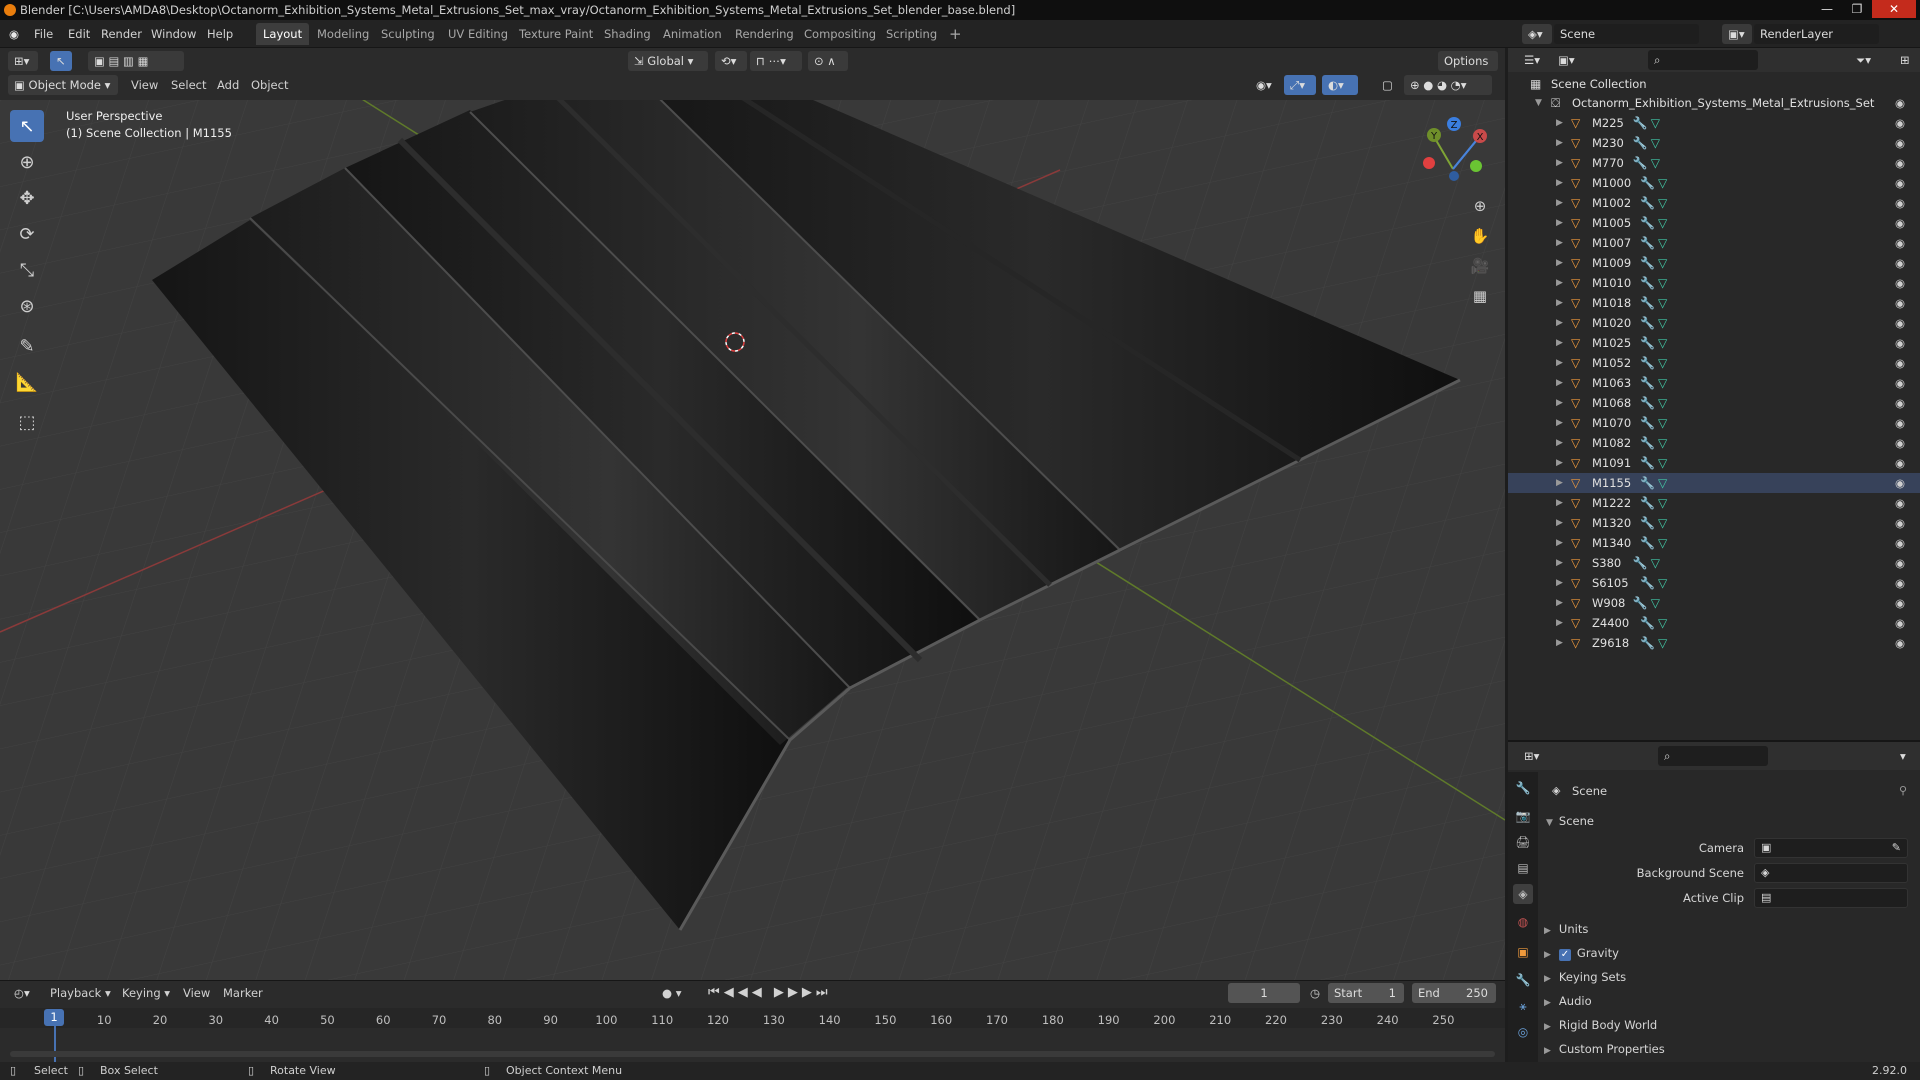 The width and height of the screenshot is (1920, 1080). What do you see at coordinates (27, 382) in the screenshot?
I see `measure-tool-icon: 📐` at bounding box center [27, 382].